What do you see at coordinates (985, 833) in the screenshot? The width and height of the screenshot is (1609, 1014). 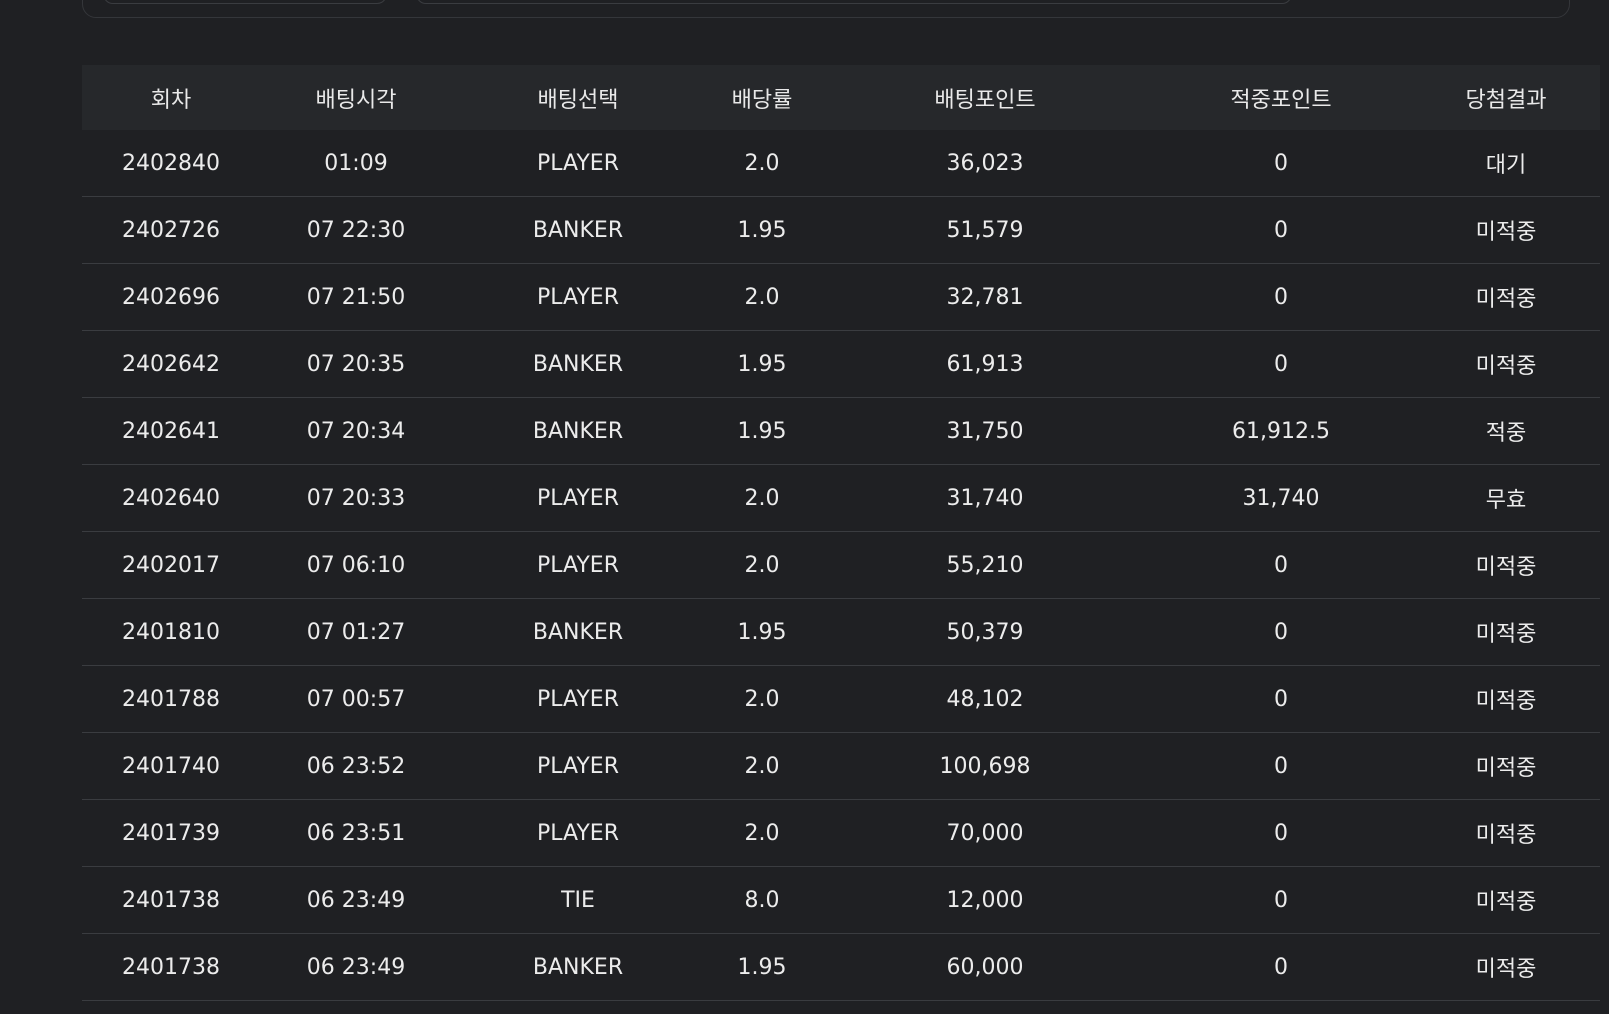 I see `cell-bet-points: 70,000` at bounding box center [985, 833].